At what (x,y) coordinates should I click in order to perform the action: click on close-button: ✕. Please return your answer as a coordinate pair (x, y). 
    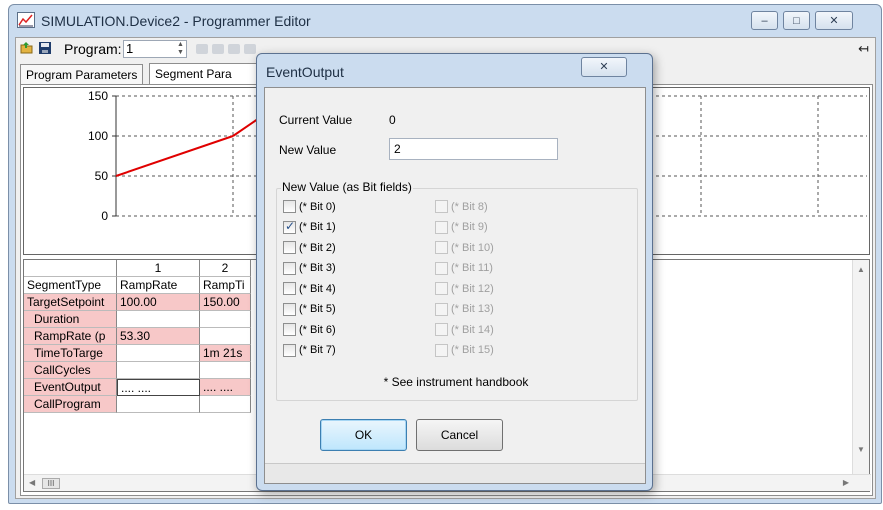
    Looking at the image, I should click on (834, 20).